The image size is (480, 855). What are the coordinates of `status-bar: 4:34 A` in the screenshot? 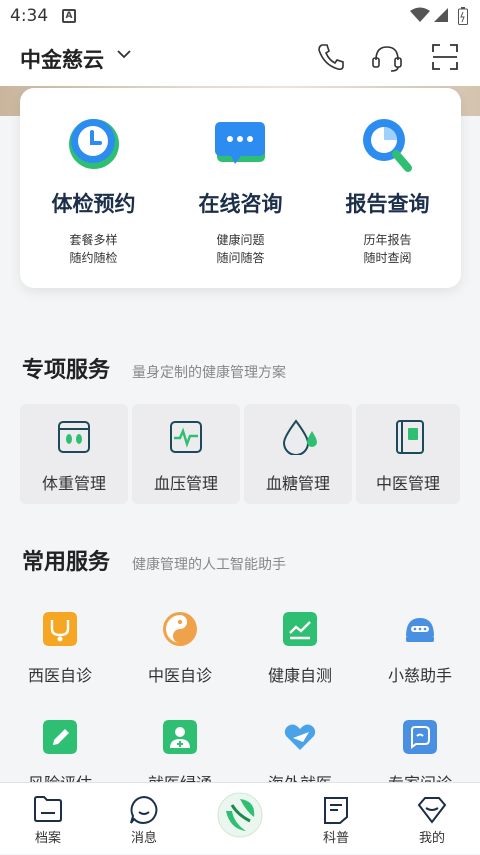 It's located at (240, 16).